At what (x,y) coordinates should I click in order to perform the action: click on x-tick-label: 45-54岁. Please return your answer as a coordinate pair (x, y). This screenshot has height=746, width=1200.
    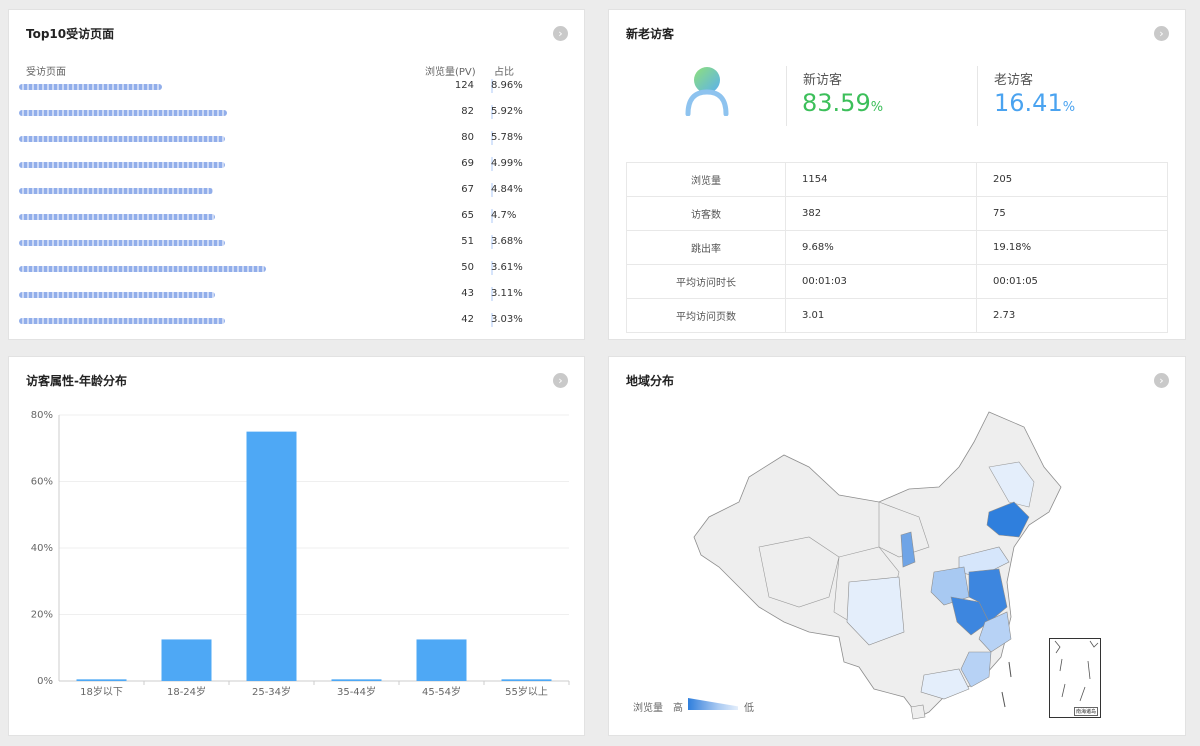
    Looking at the image, I should click on (441, 691).